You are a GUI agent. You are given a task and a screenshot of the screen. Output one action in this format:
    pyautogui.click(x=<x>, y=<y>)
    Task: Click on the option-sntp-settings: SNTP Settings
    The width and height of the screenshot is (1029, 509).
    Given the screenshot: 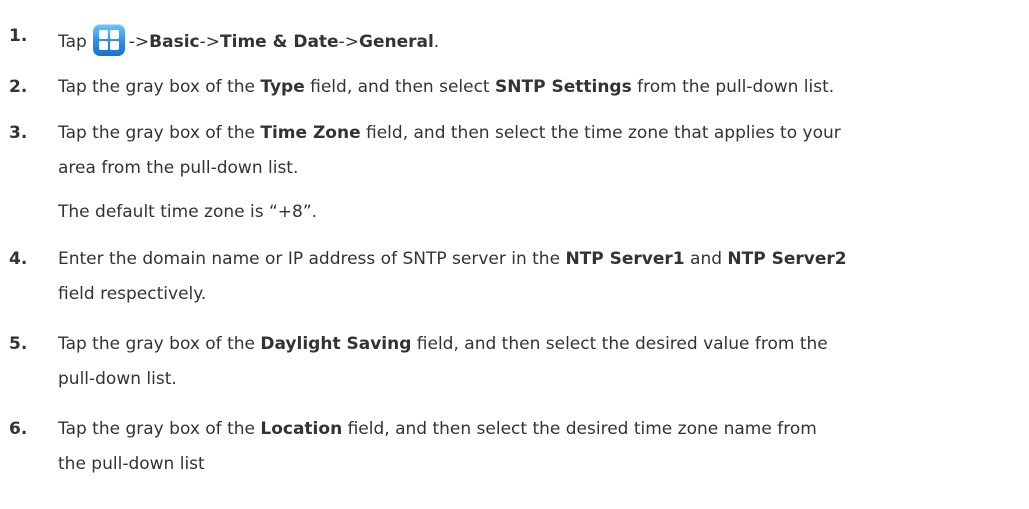 What is the action you would take?
    pyautogui.click(x=563, y=87)
    